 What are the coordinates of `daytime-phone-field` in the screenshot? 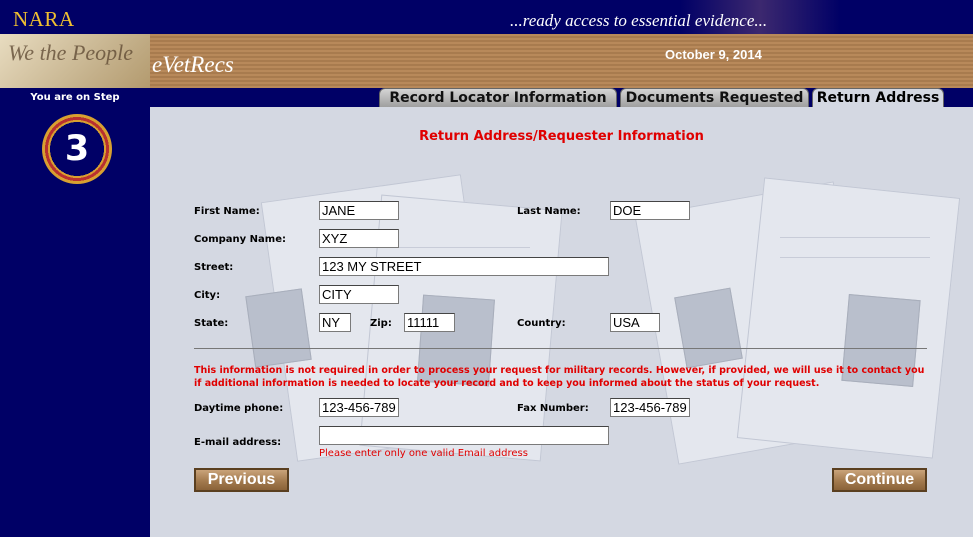 It's located at (359, 407).